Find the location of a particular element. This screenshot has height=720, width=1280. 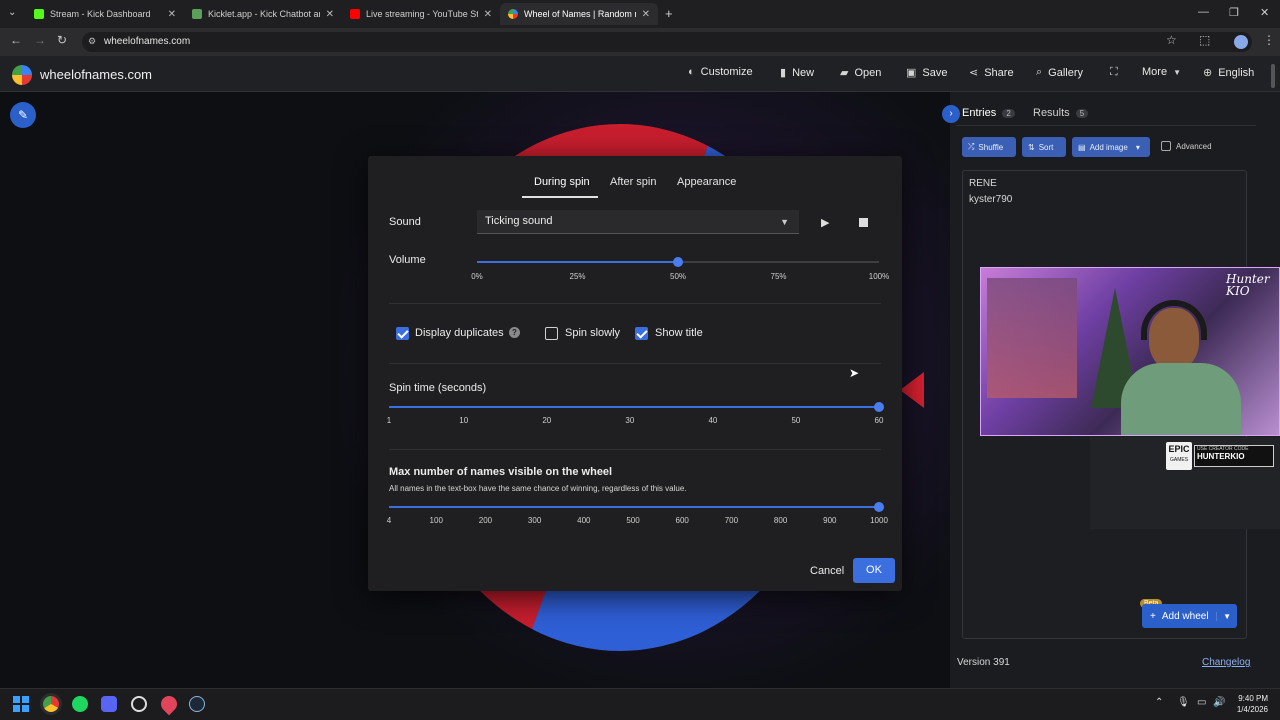

changelog-link: Changelog is located at coordinates (1226, 662).